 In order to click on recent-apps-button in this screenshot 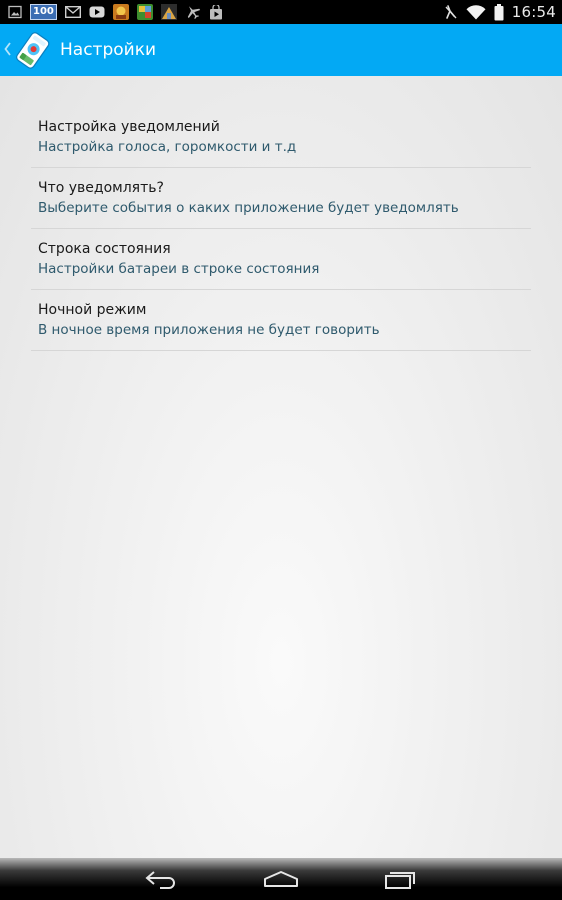, I will do `click(400, 879)`.